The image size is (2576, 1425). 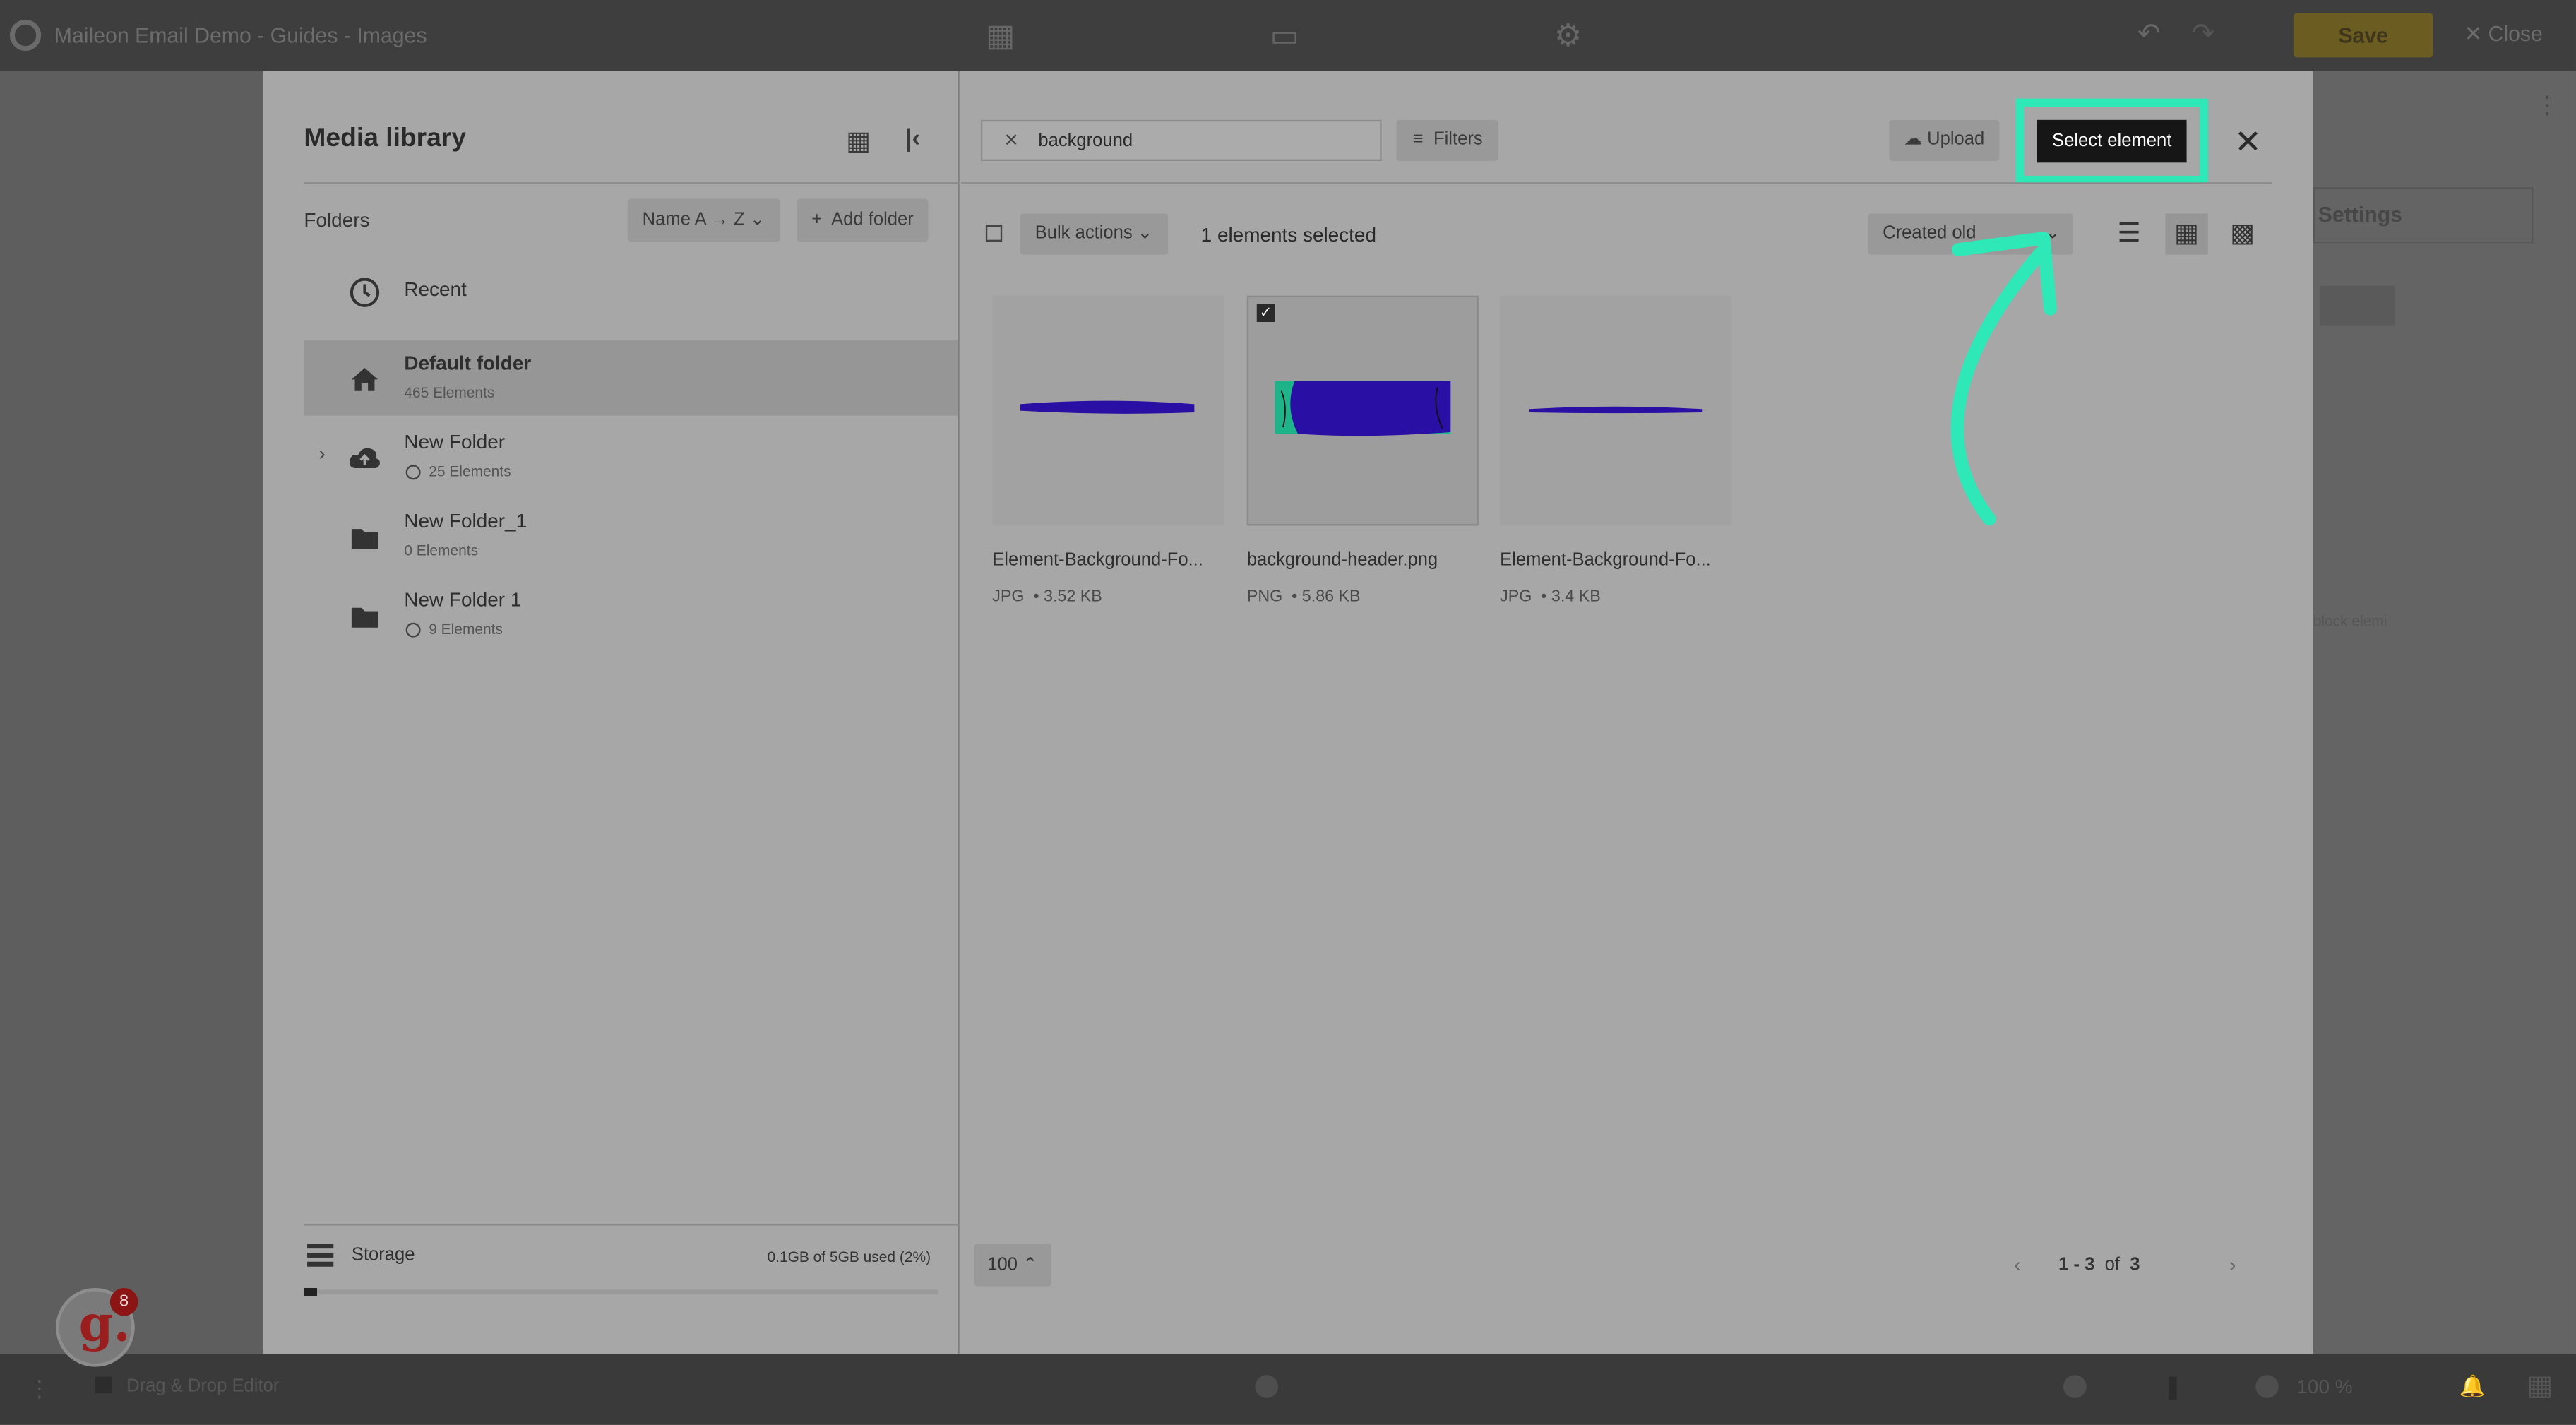 What do you see at coordinates (1264, 597) in the screenshot?
I see `media-type: PNG` at bounding box center [1264, 597].